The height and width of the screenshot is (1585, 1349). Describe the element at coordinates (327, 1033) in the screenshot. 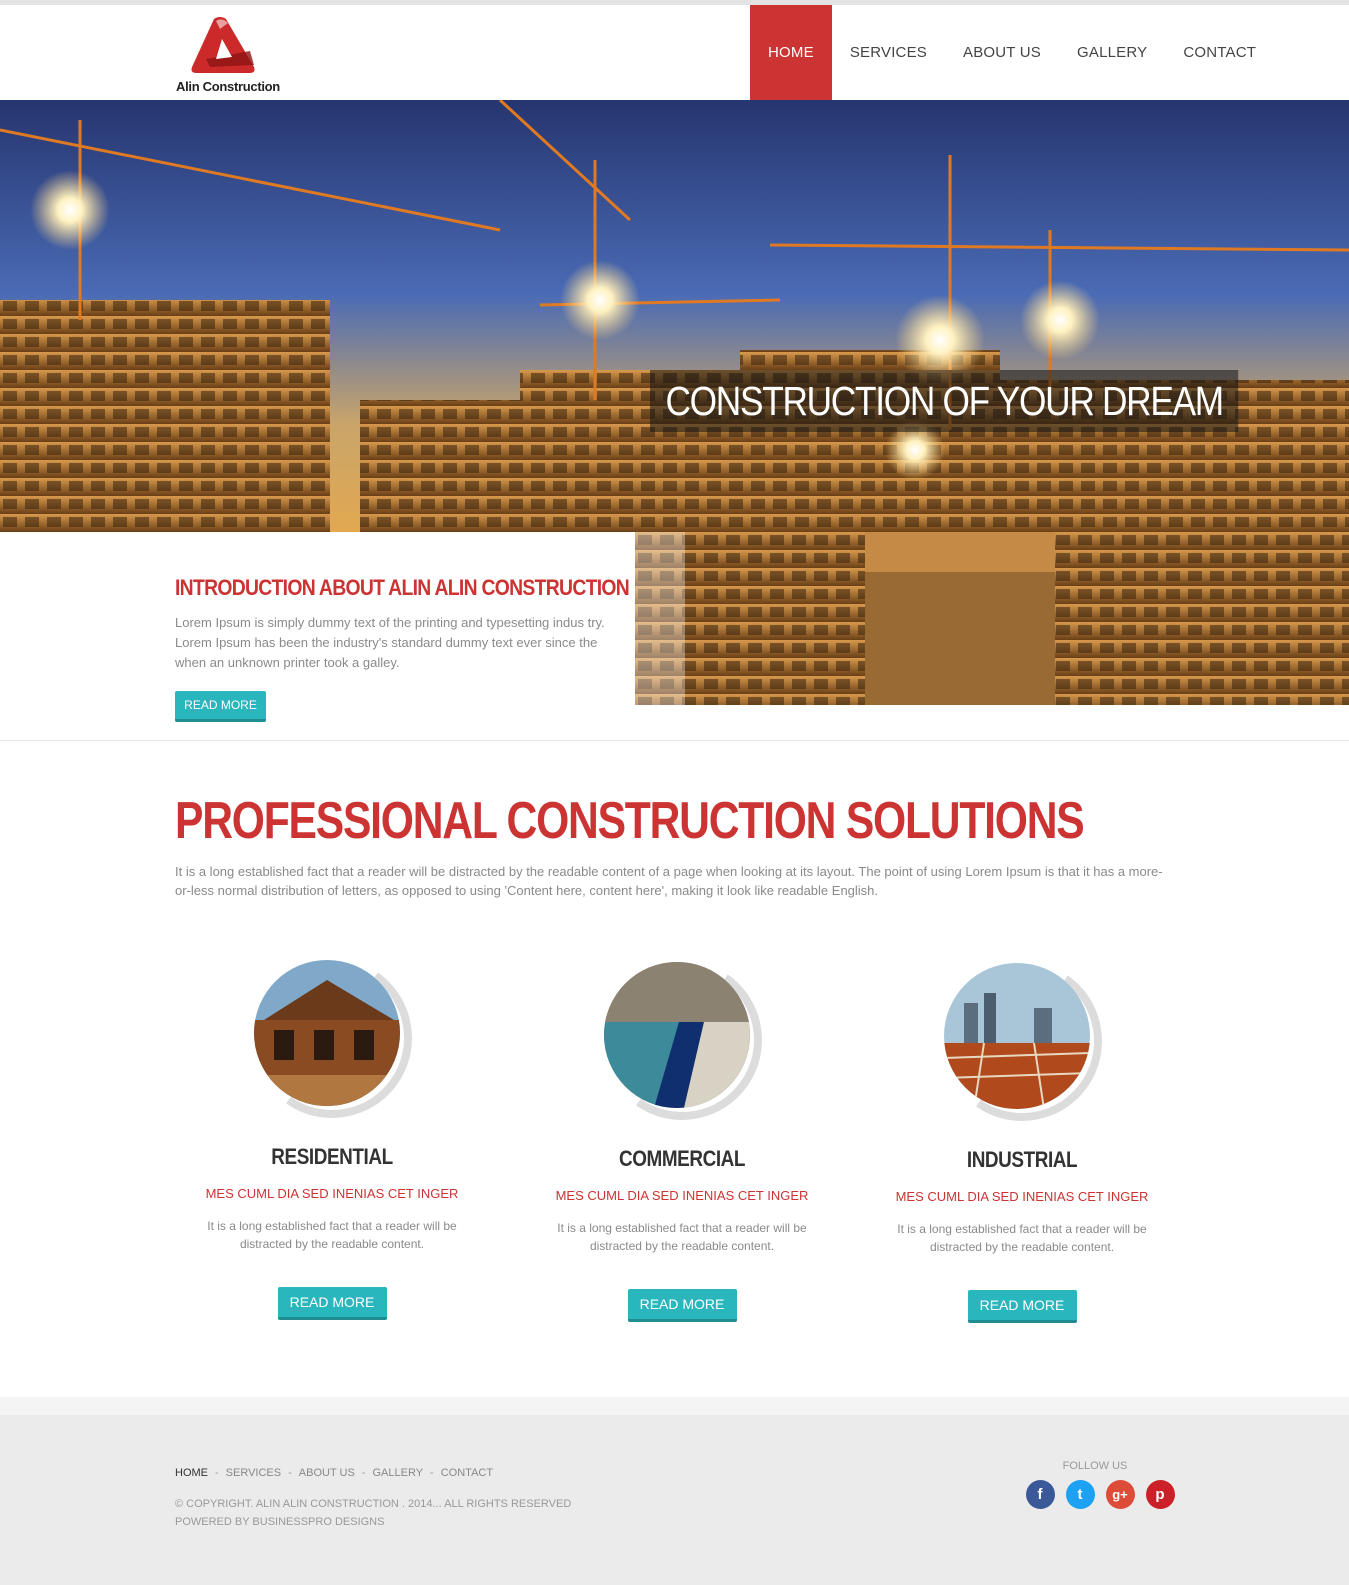

I see `residential-image` at that location.